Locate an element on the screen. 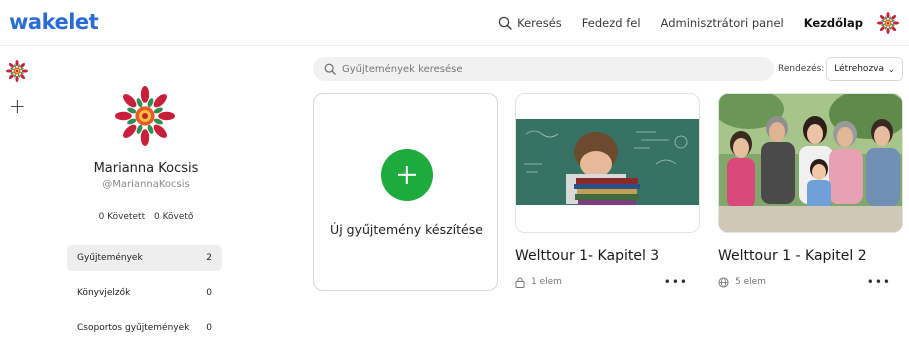 The image size is (909, 345). item-count: 5 elem is located at coordinates (750, 282).